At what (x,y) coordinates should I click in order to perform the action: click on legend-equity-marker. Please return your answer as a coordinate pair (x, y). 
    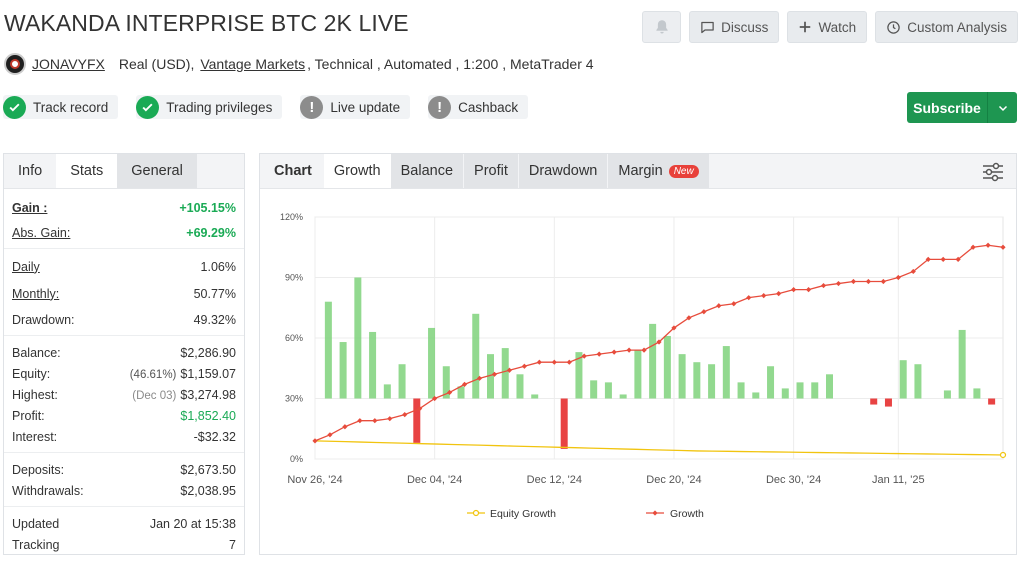
    Looking at the image, I should click on (476, 513).